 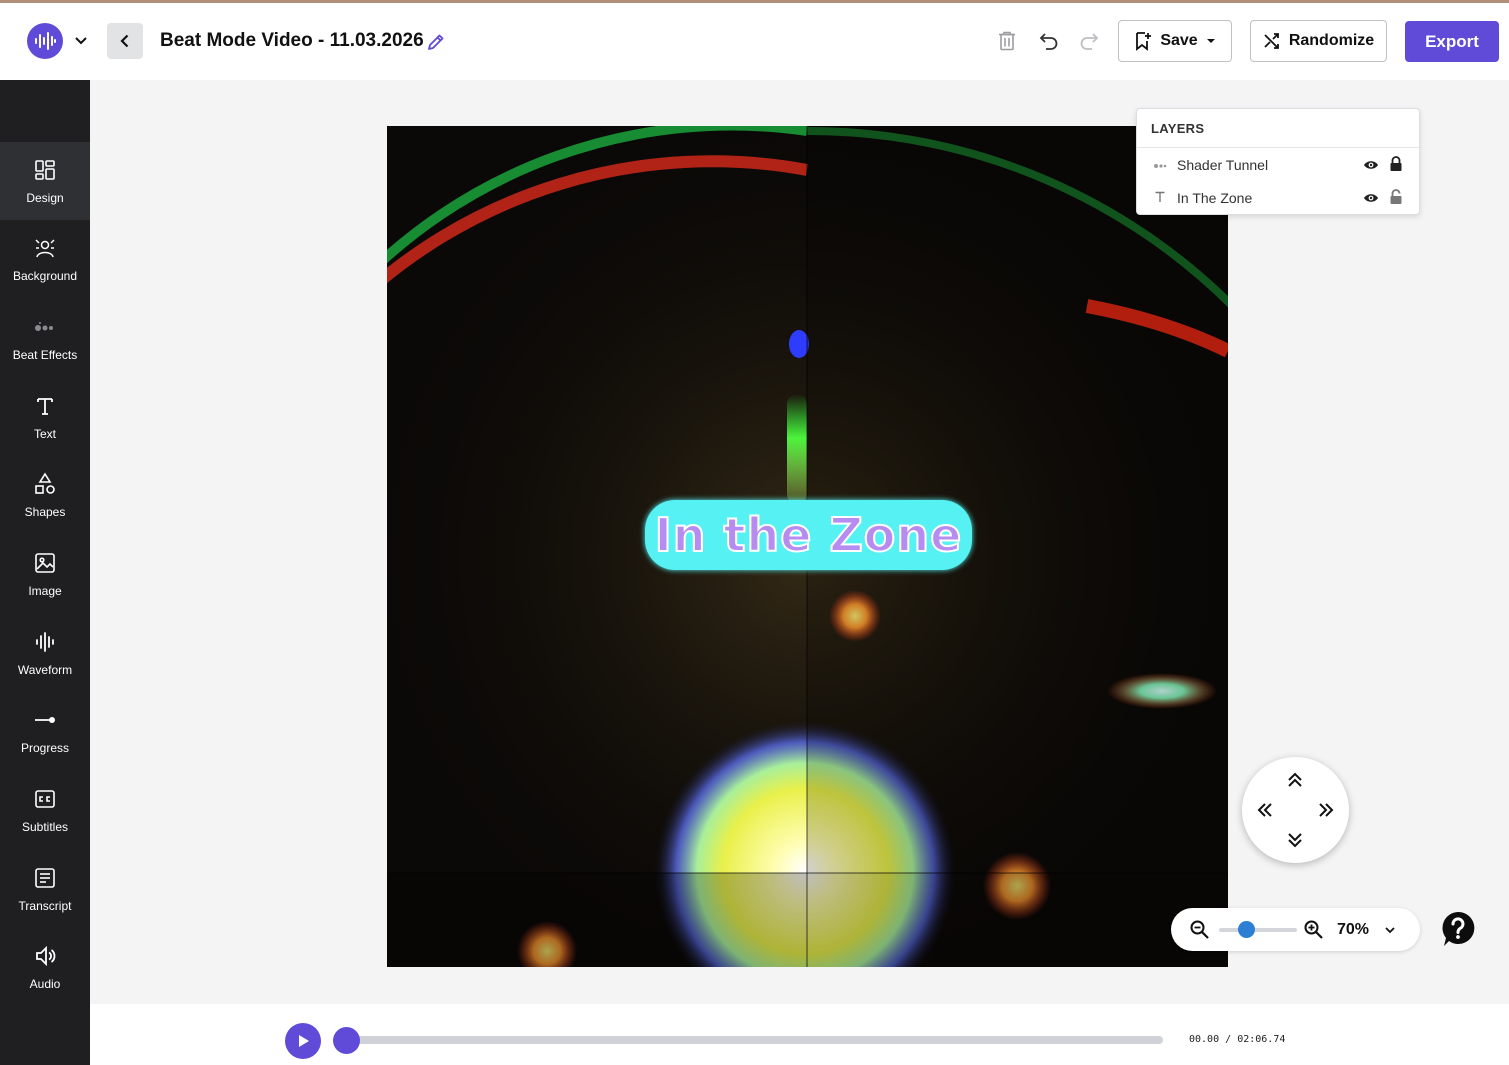 I want to click on sidebar-item-beat-effects: Beat Effects, so click(x=45, y=338).